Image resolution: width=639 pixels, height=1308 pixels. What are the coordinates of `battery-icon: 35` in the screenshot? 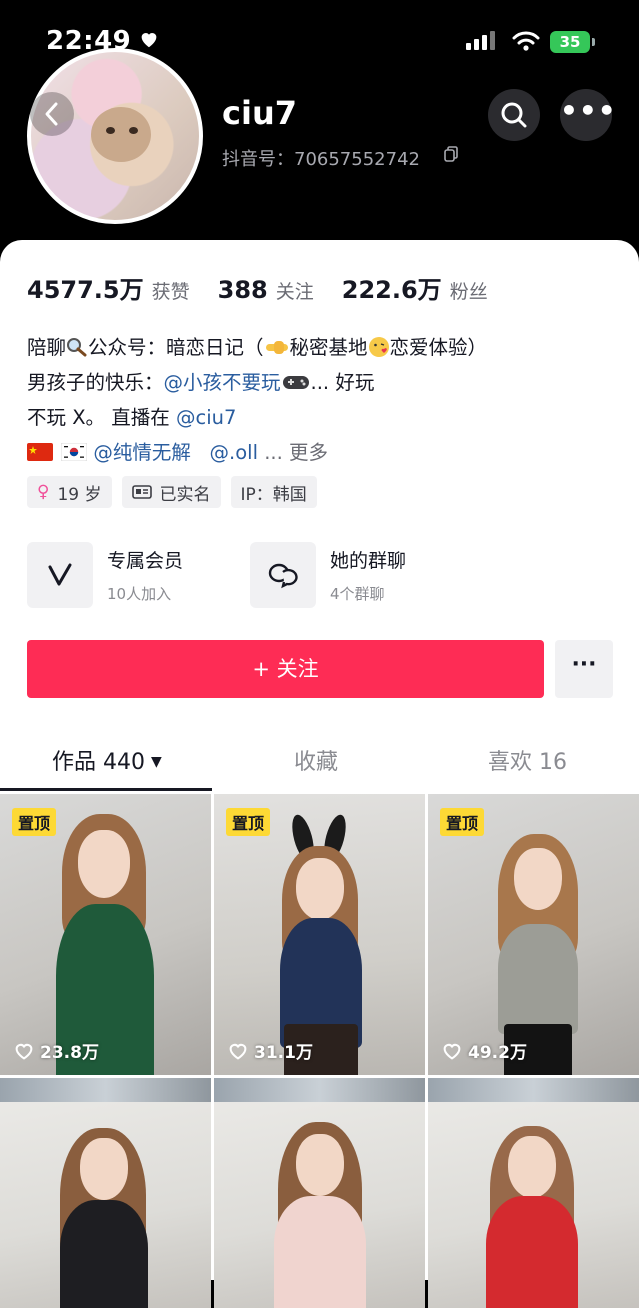 It's located at (570, 42).